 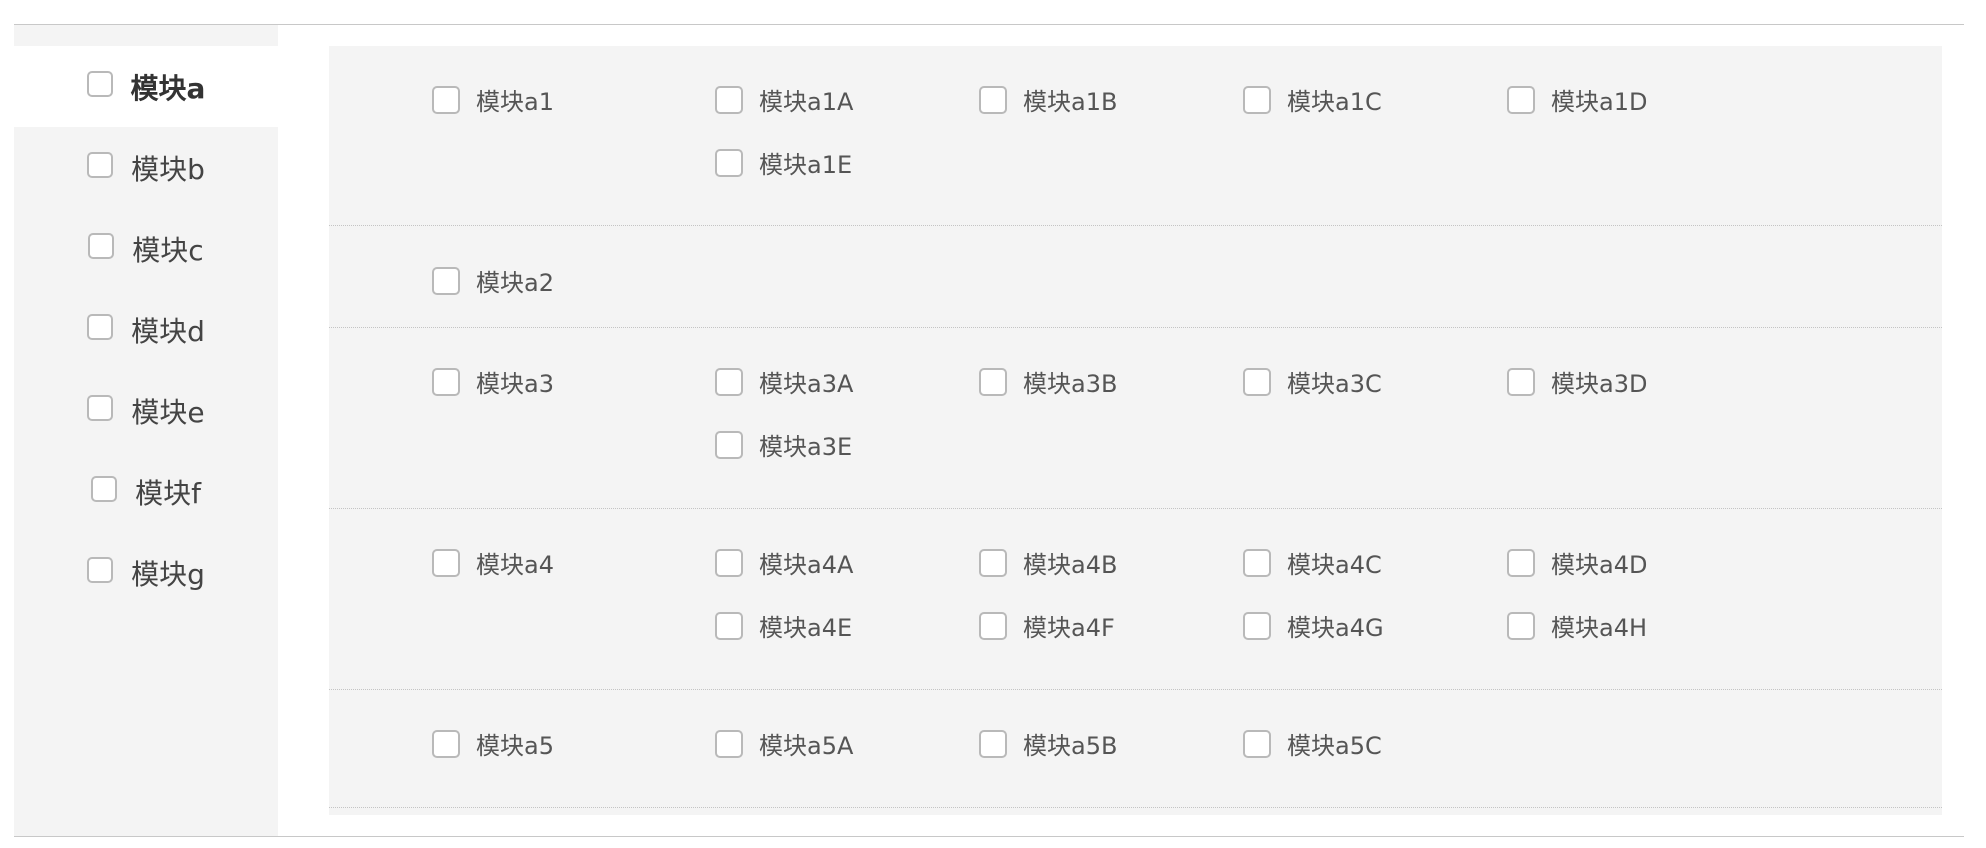 I want to click on option-label: 模块a3, so click(x=515, y=384).